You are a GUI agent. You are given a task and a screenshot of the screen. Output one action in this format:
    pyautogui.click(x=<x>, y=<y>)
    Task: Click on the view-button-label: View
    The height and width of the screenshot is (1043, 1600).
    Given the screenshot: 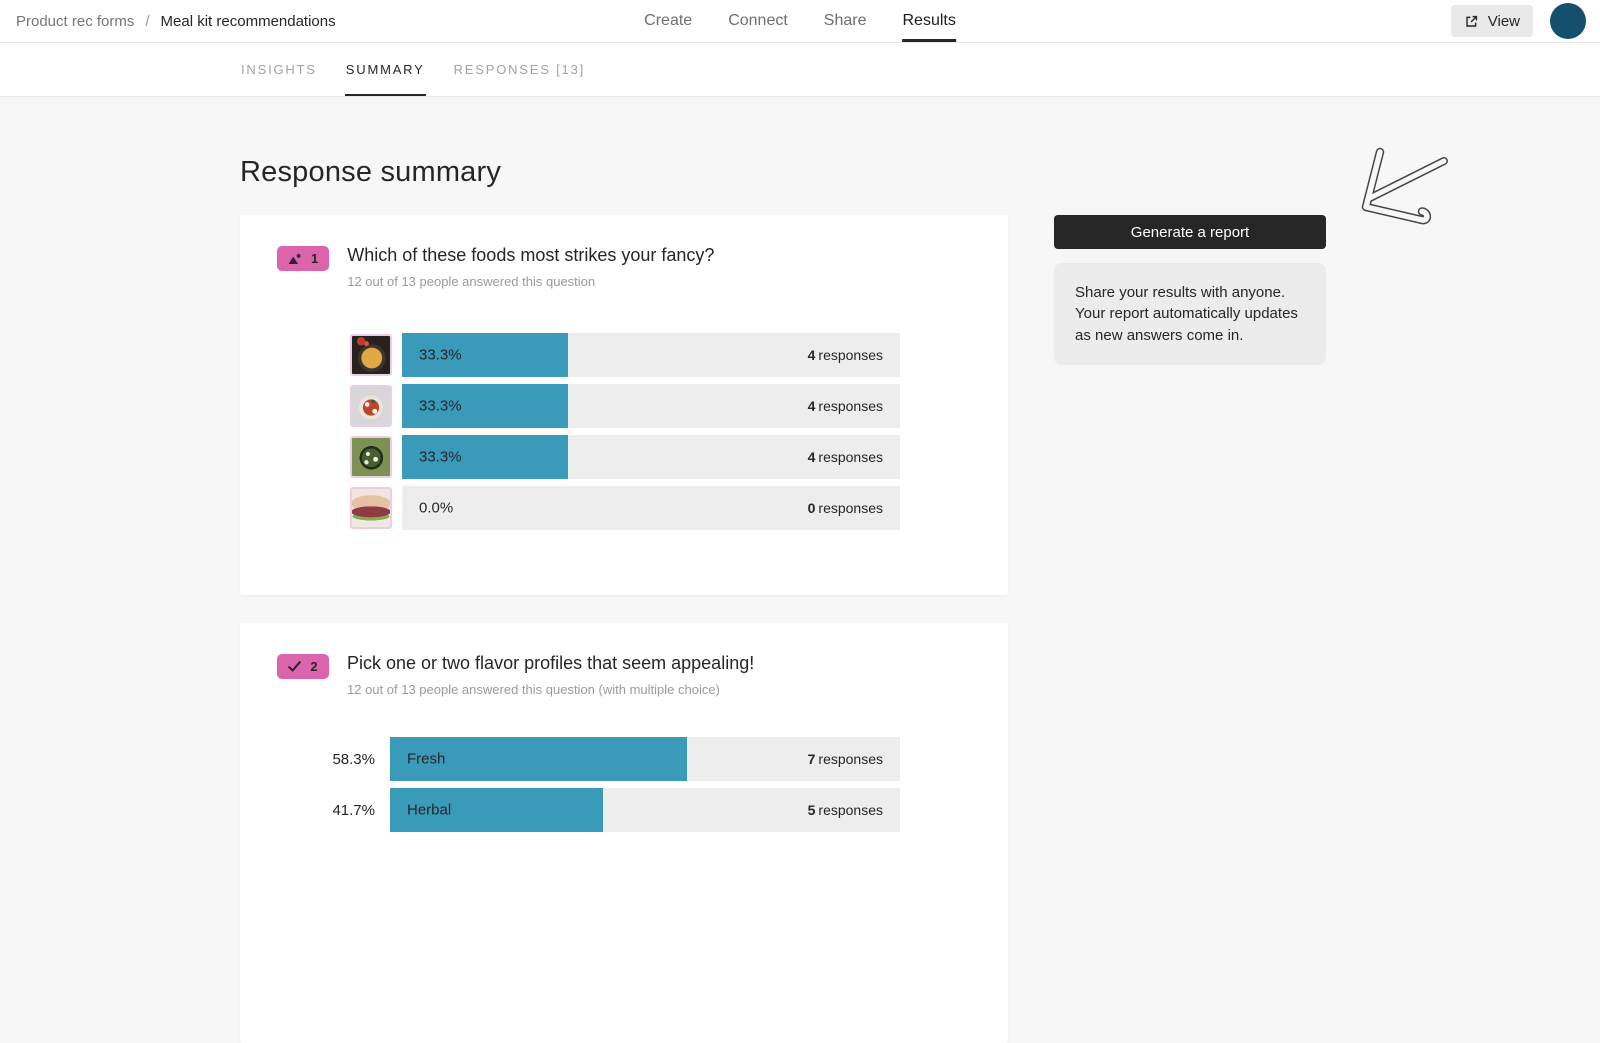 What is the action you would take?
    pyautogui.click(x=1503, y=21)
    